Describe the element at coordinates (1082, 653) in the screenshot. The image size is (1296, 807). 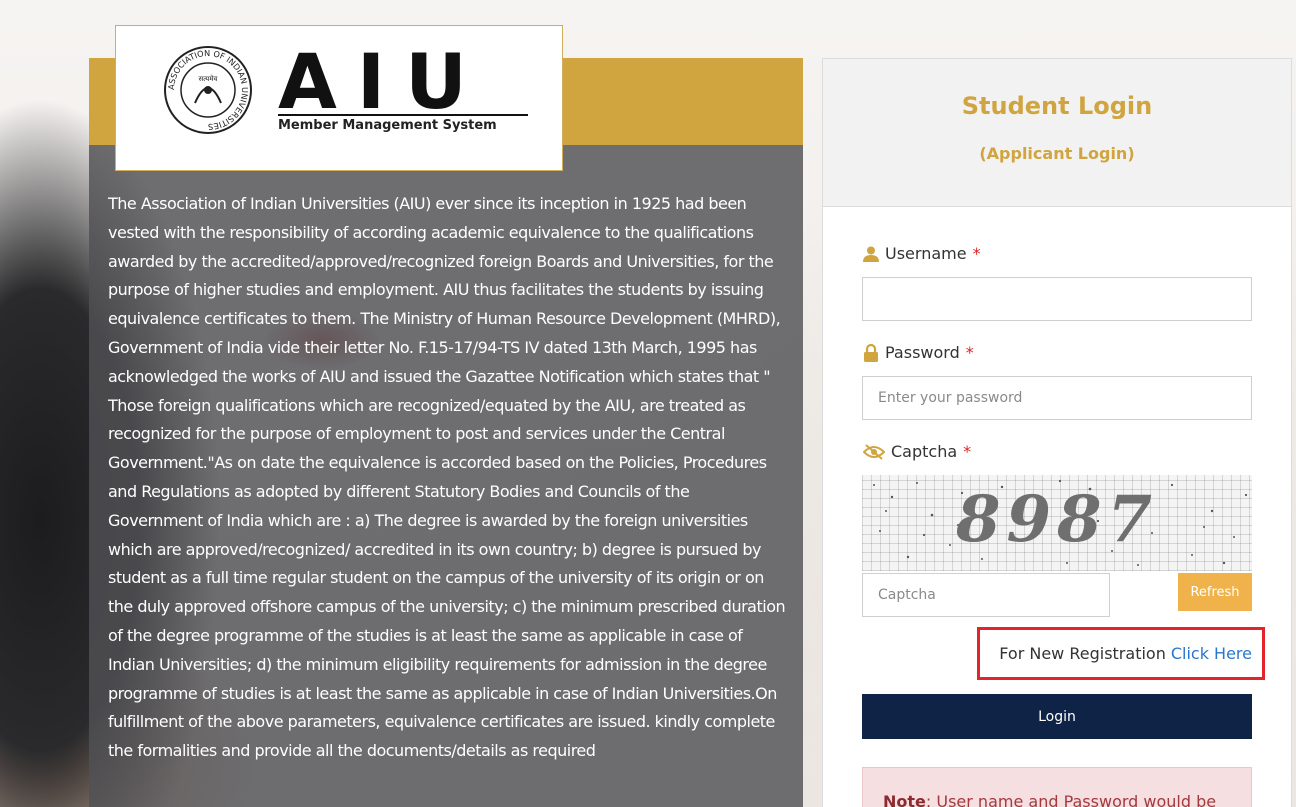
I see `registration-prefix: For New Registration` at that location.